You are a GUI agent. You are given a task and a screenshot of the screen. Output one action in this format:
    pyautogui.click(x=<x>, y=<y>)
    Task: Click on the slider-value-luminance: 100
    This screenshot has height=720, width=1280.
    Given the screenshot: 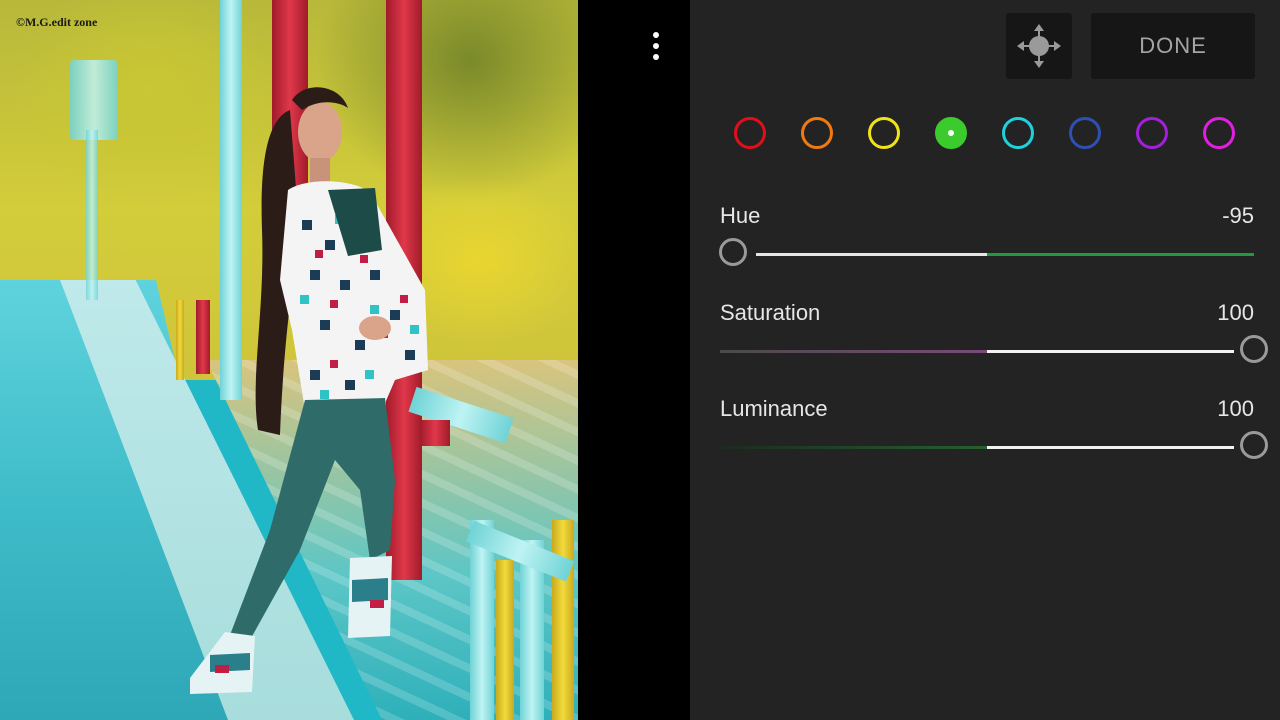 What is the action you would take?
    pyautogui.click(x=1235, y=408)
    